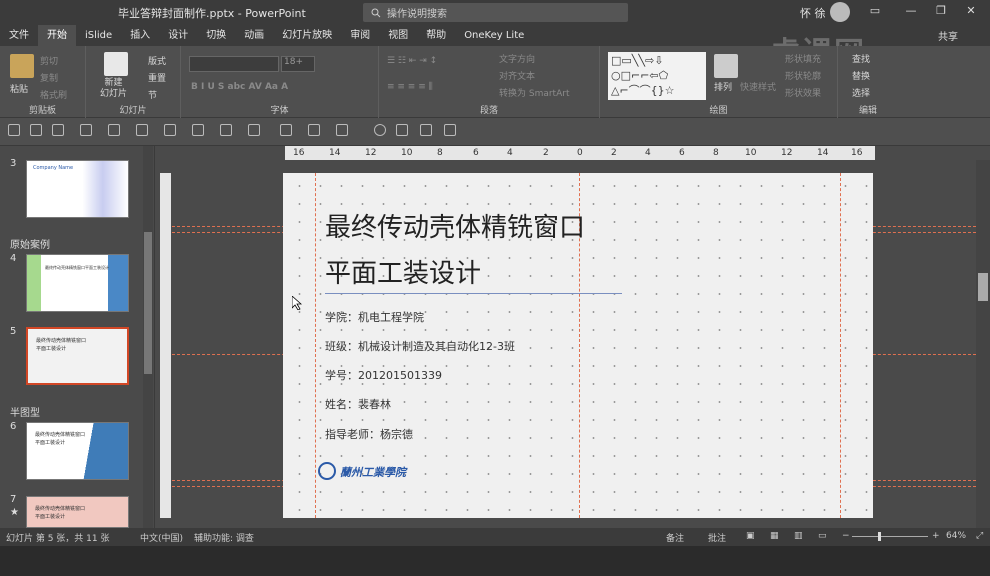 The image size is (990, 576). Describe the element at coordinates (971, 11) in the screenshot. I see `close-icon: ✕` at that location.